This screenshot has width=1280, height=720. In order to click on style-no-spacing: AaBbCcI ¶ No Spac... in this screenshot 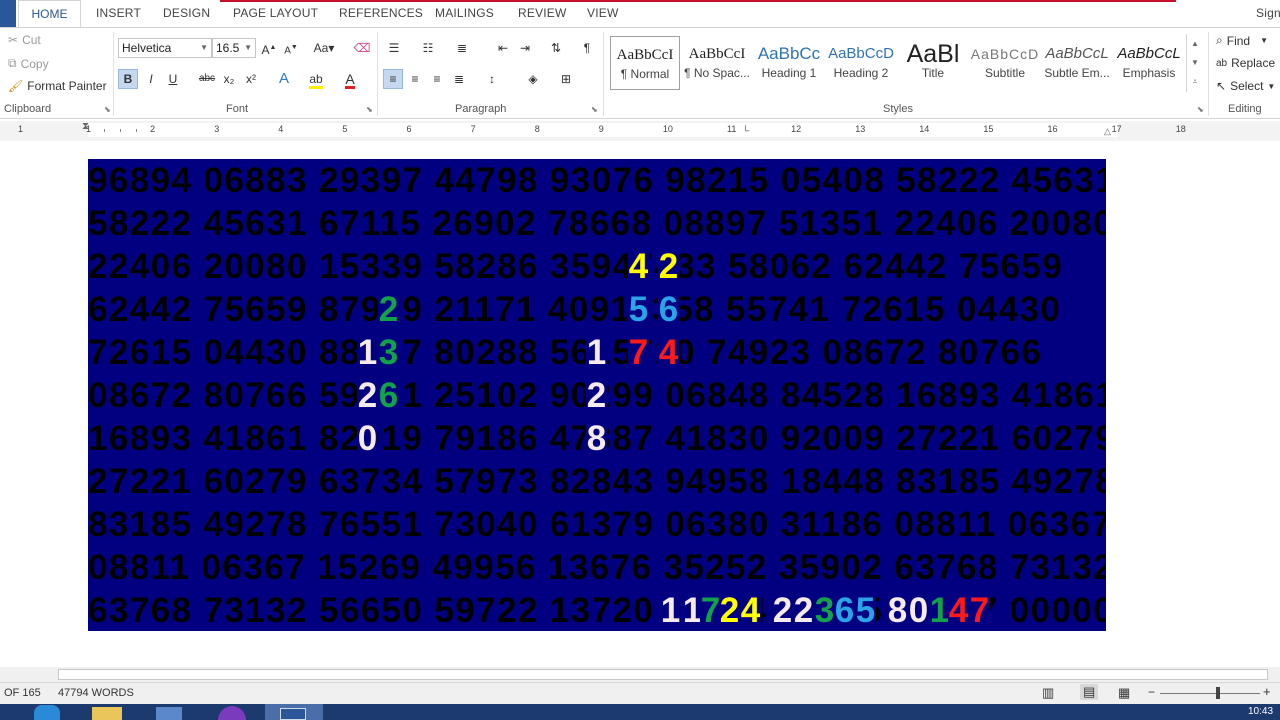, I will do `click(717, 63)`.